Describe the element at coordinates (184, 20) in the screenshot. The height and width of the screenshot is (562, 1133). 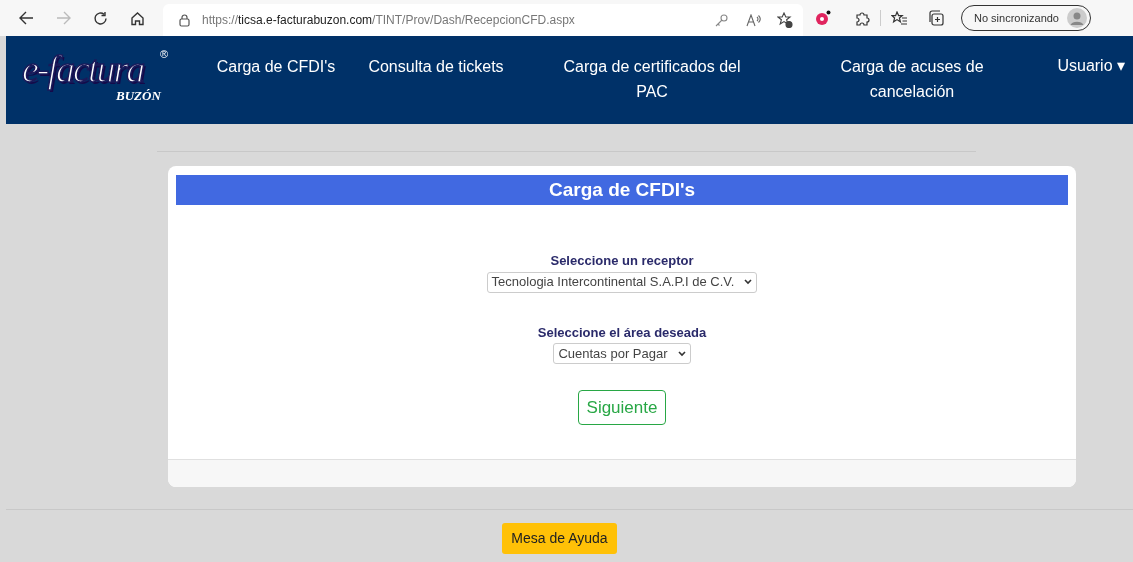
I see `lock-icon` at that location.